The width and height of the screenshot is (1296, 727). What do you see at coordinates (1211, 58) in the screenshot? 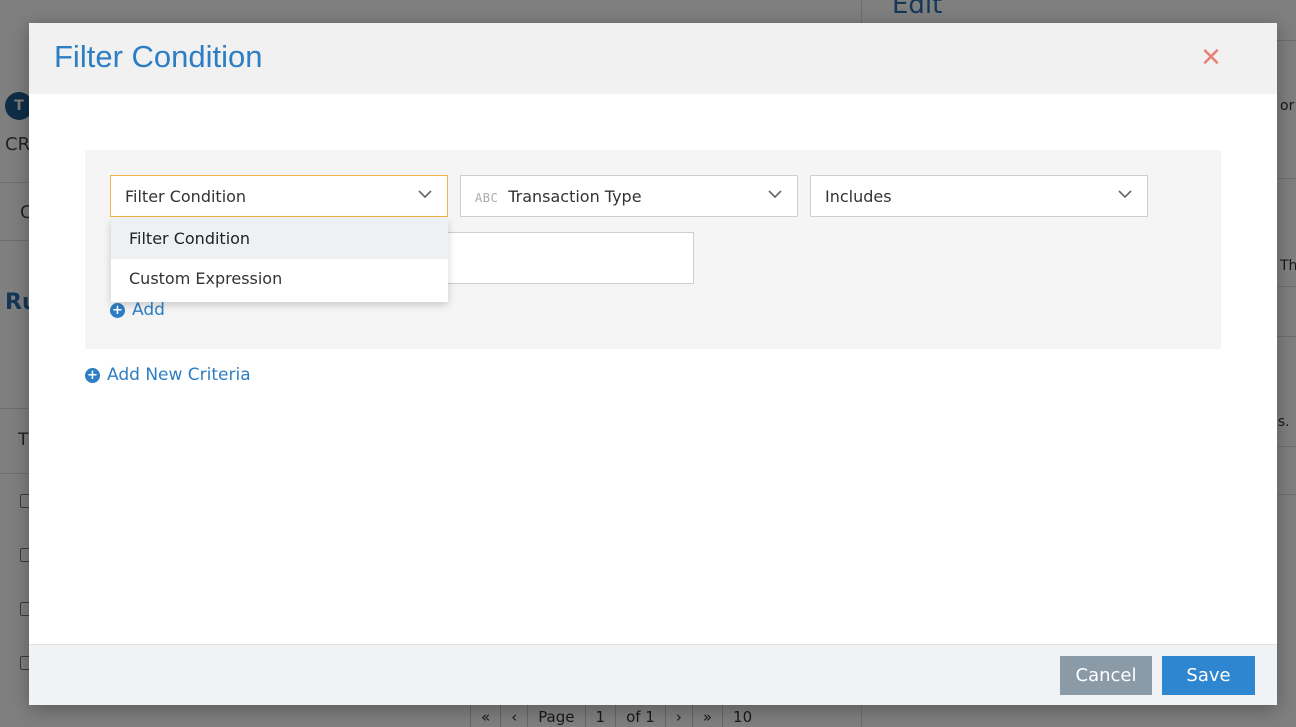
I see `close-icon: ✕` at bounding box center [1211, 58].